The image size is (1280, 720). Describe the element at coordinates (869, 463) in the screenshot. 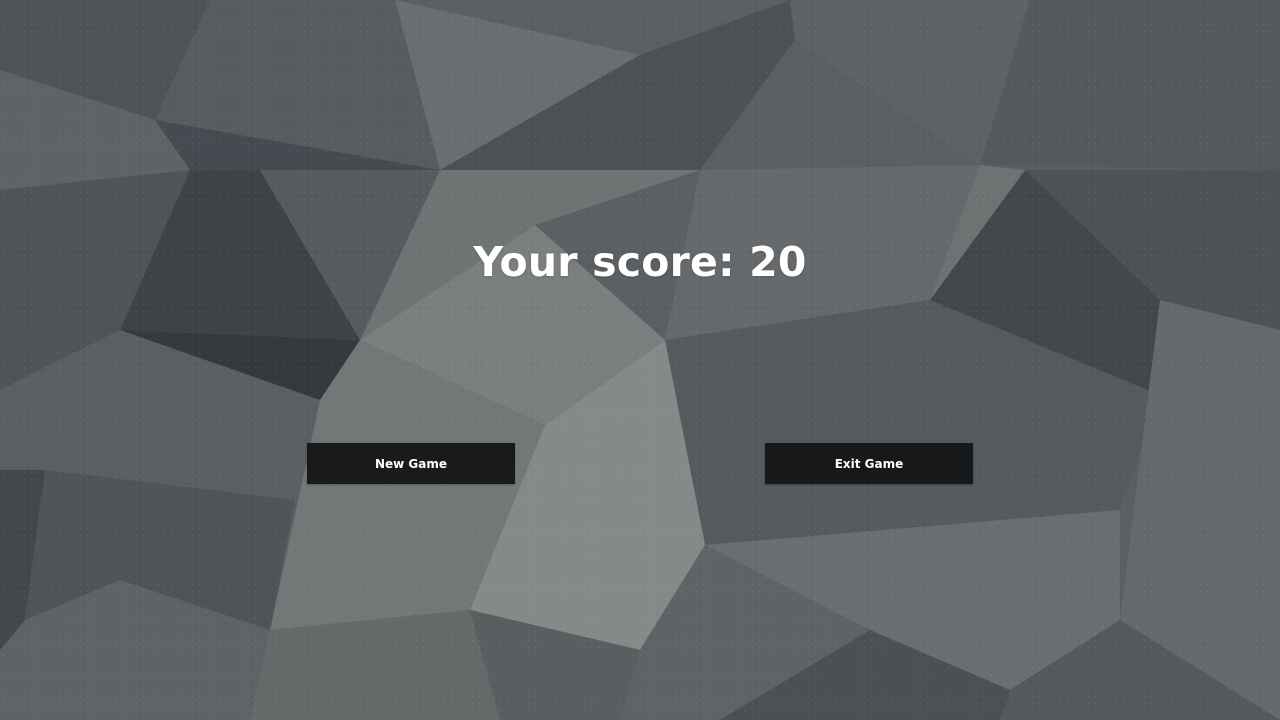

I see `exit-game-button: Exit Game` at that location.